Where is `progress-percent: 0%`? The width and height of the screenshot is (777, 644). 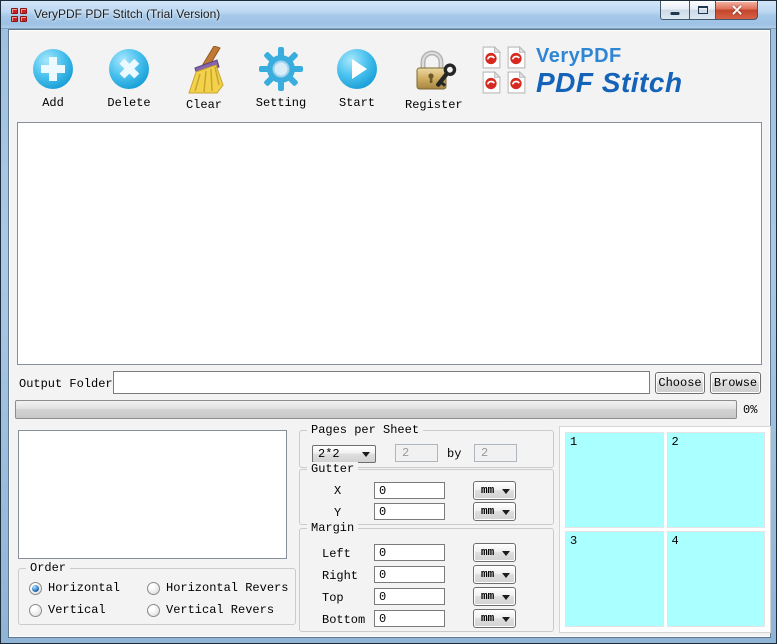 progress-percent: 0% is located at coordinates (750, 410).